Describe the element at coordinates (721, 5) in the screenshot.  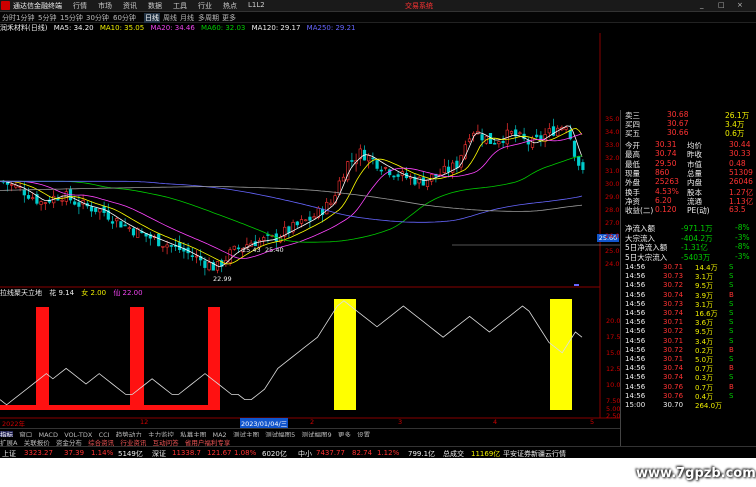
I see `maximize-icon: □` at that location.